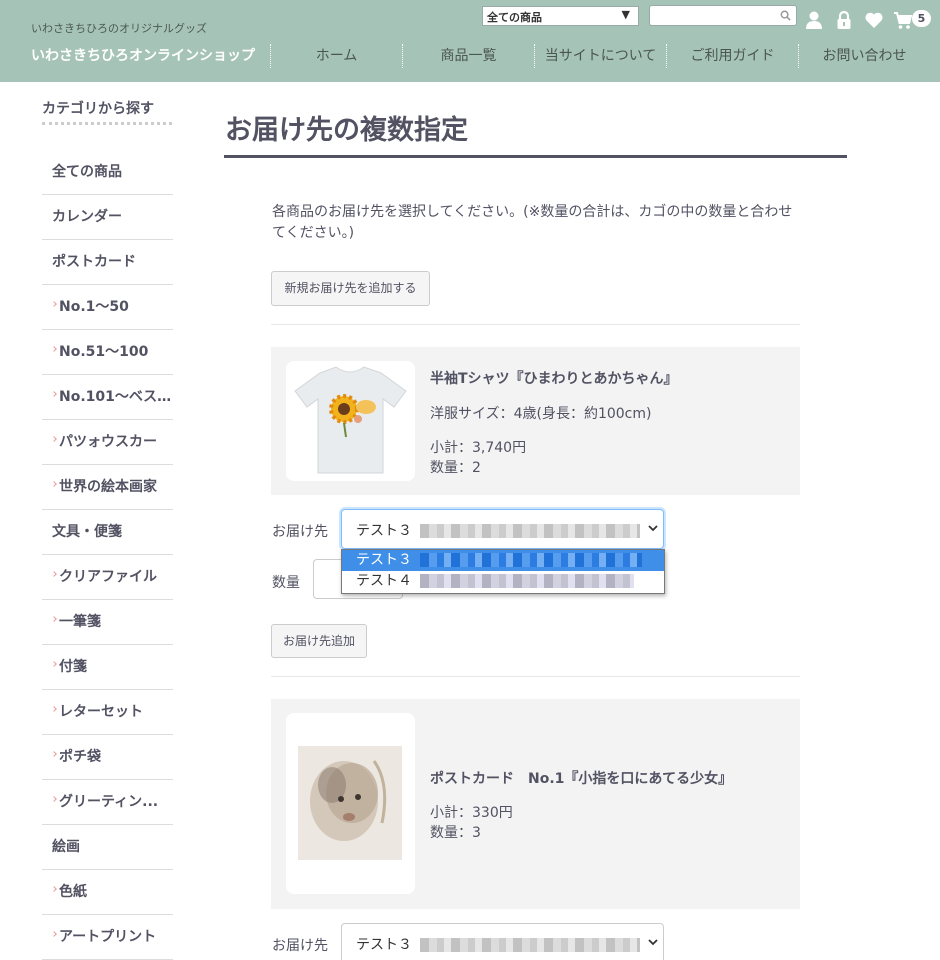  I want to click on sidebar-item: レターセット, so click(107, 712).